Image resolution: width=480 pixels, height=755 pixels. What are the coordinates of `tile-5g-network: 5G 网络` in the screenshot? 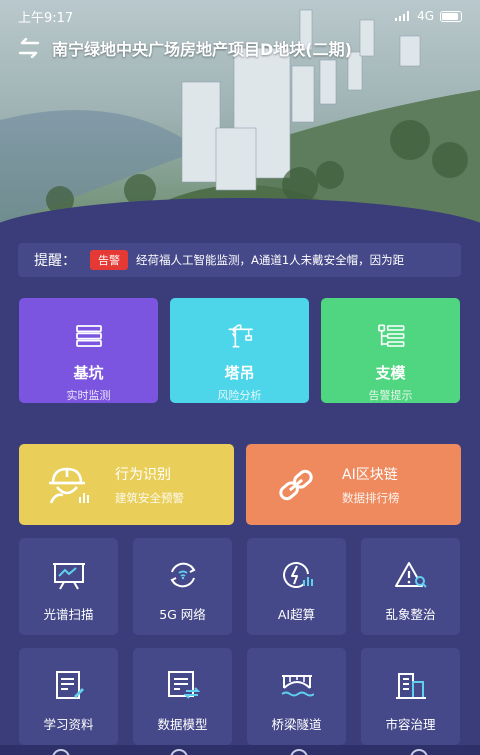 It's located at (182, 586).